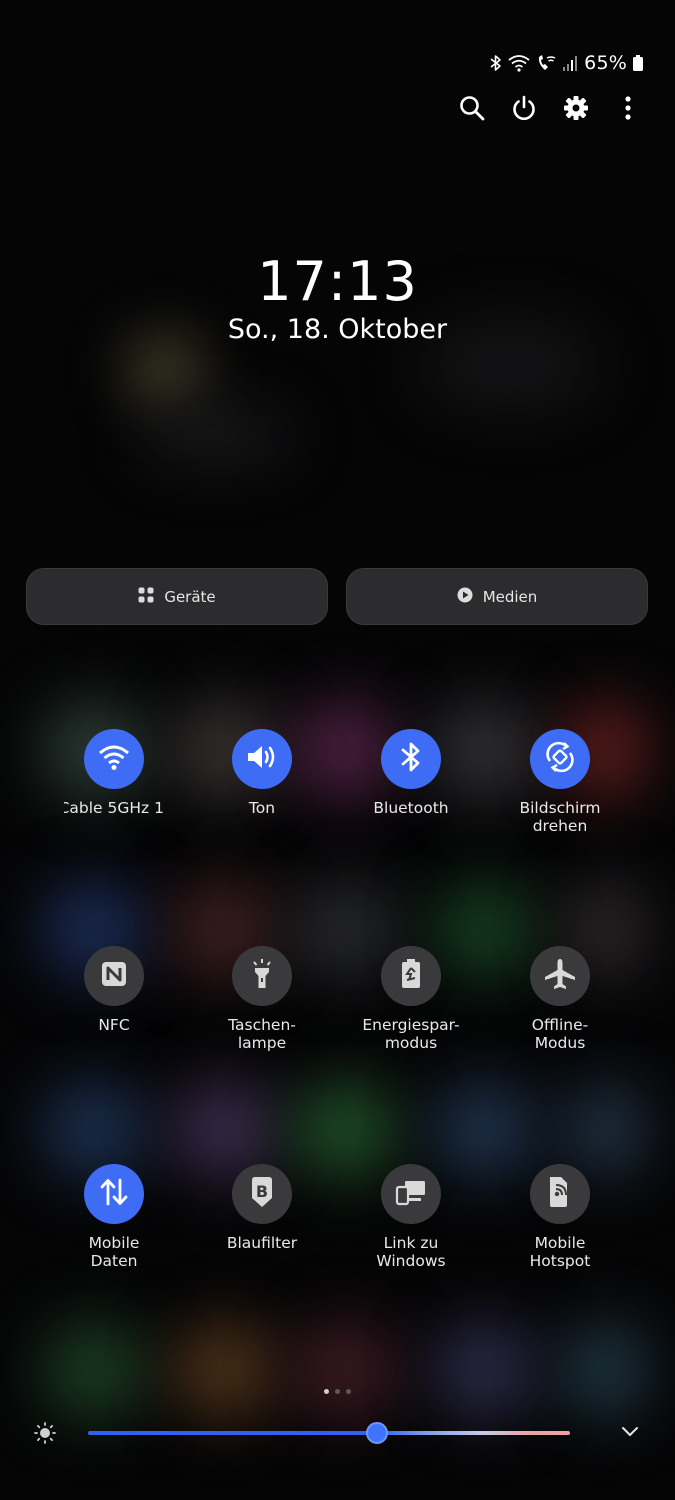  Describe the element at coordinates (546, 63) in the screenshot. I see `wifi-calling-icon` at that location.